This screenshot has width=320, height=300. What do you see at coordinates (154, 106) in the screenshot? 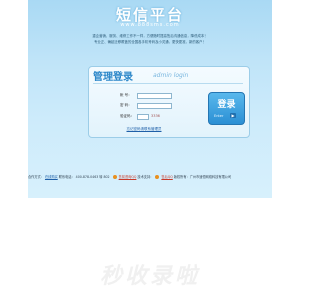
I see `password-input` at bounding box center [154, 106].